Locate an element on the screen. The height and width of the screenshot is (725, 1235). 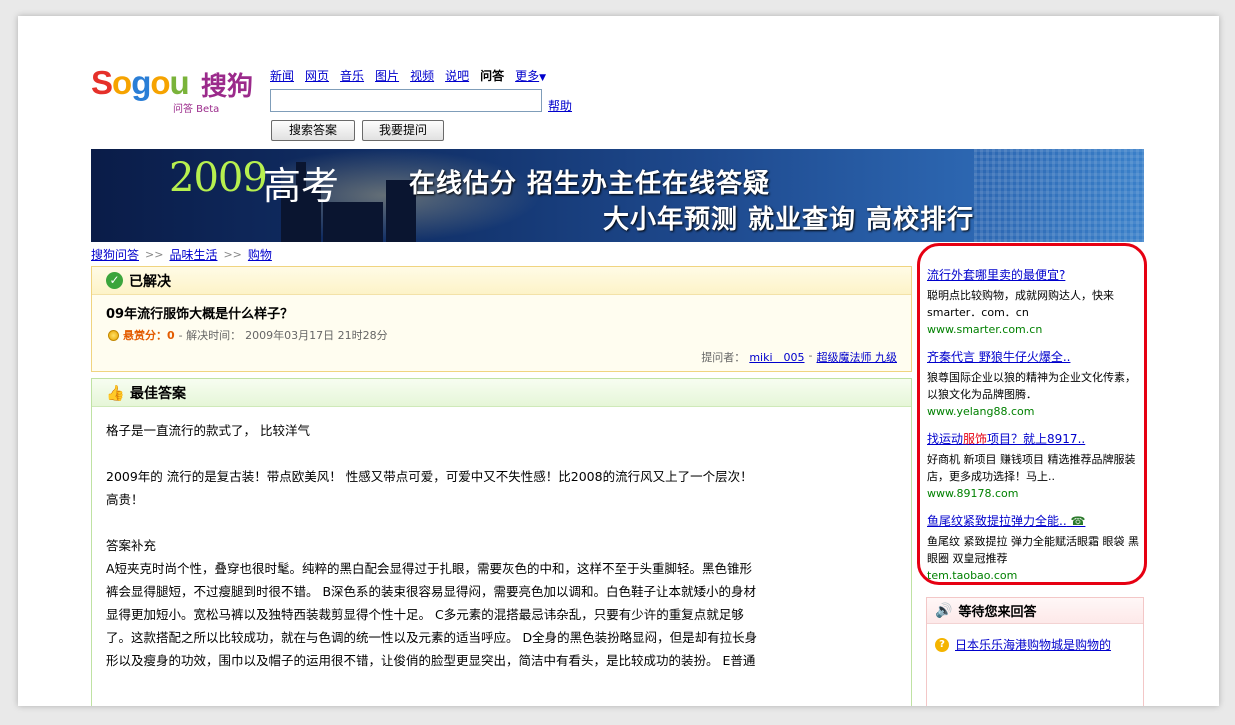
waiting-panel: 🔊 等待您来回答 ? 日本乐乐海港购物城是购物的 is located at coordinates (1035, 651).